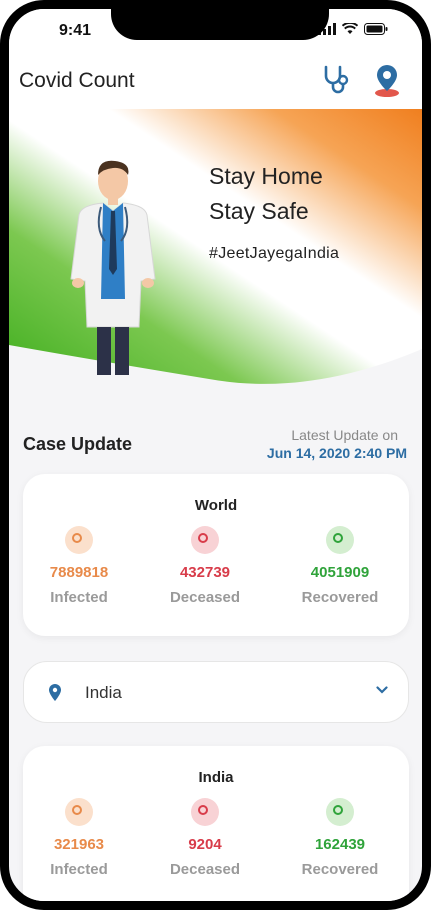 The image size is (431, 910). Describe the element at coordinates (274, 253) in the screenshot. I see `hero-hashtag: #JeetJayegaIndia` at that location.